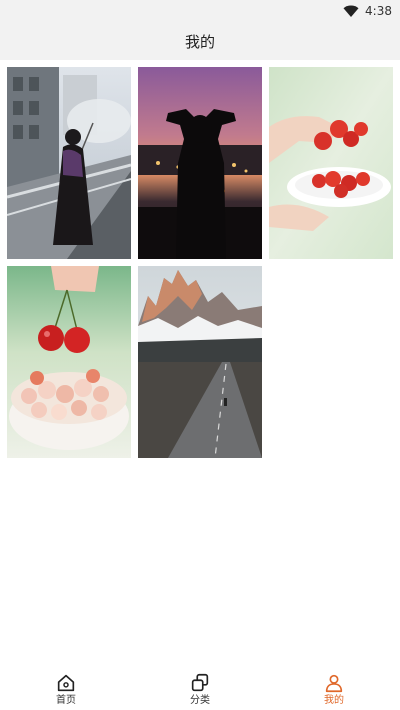  I want to click on tab-mine-label: 我的, so click(334, 700).